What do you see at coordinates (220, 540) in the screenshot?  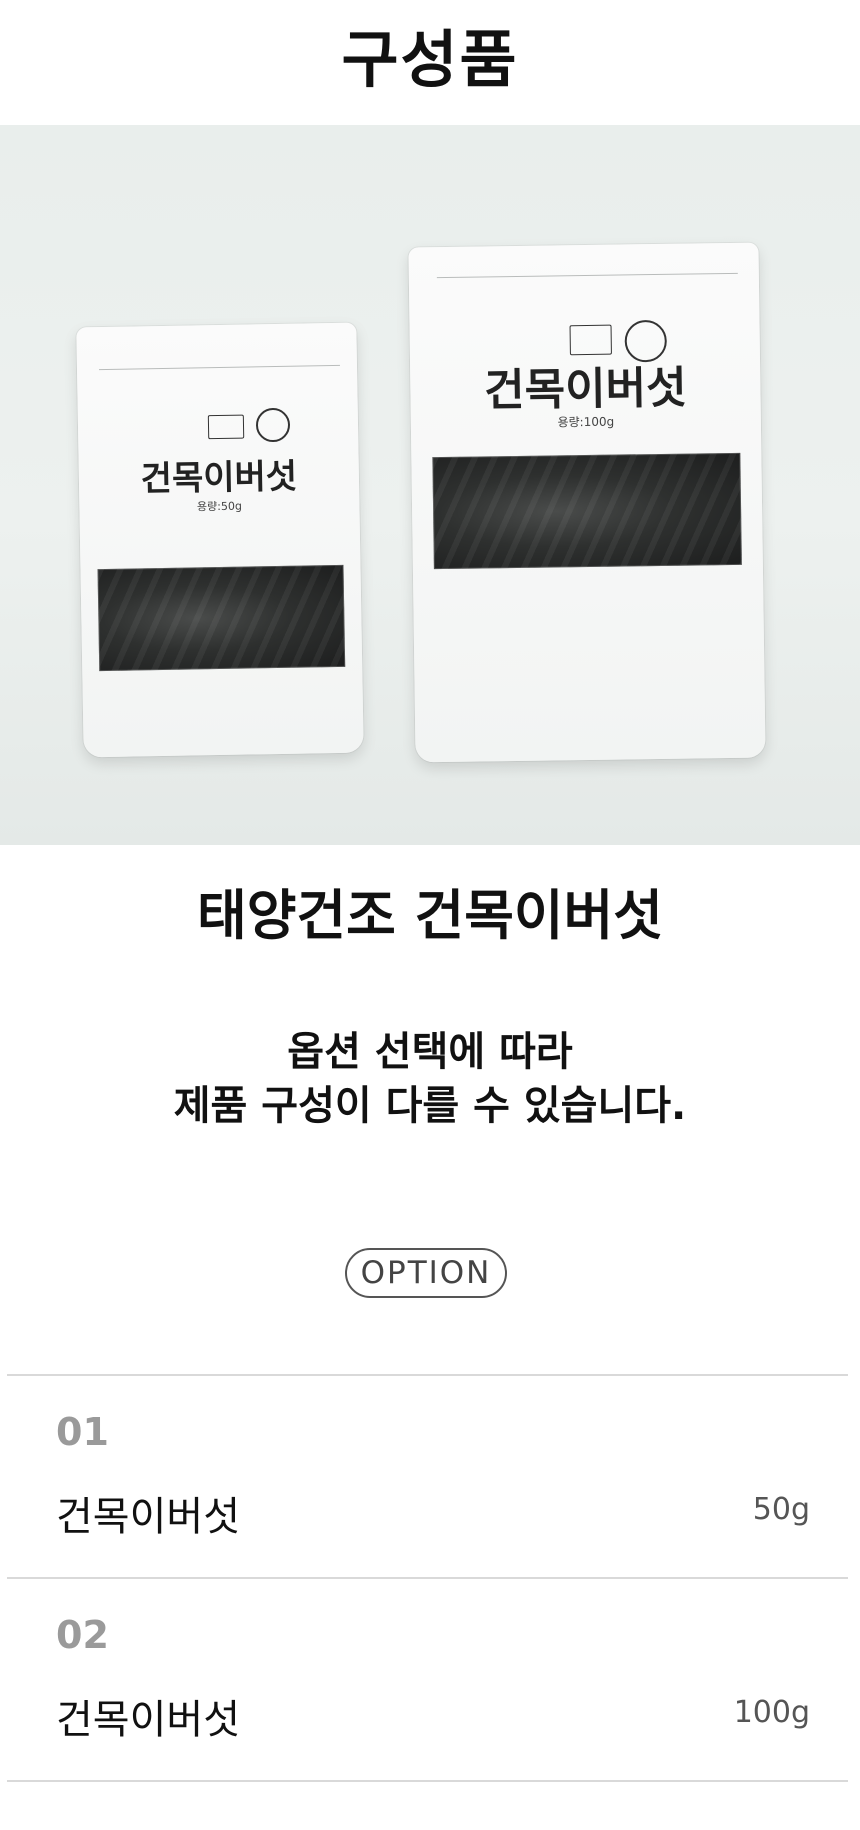 I see `small-bag-image: 건목이버섯 용량:50g` at bounding box center [220, 540].